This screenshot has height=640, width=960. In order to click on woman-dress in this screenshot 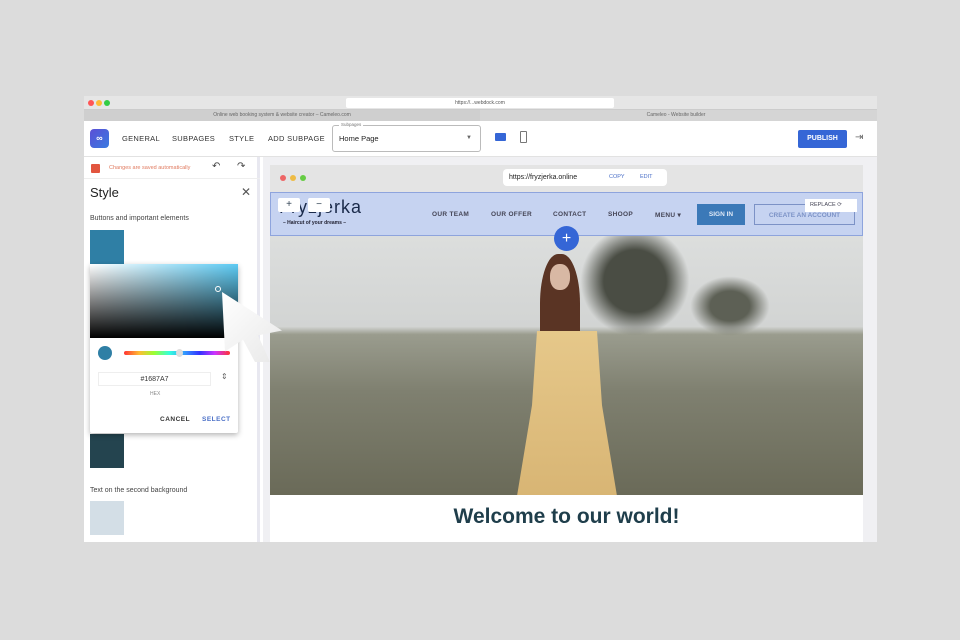, I will do `click(567, 413)`.